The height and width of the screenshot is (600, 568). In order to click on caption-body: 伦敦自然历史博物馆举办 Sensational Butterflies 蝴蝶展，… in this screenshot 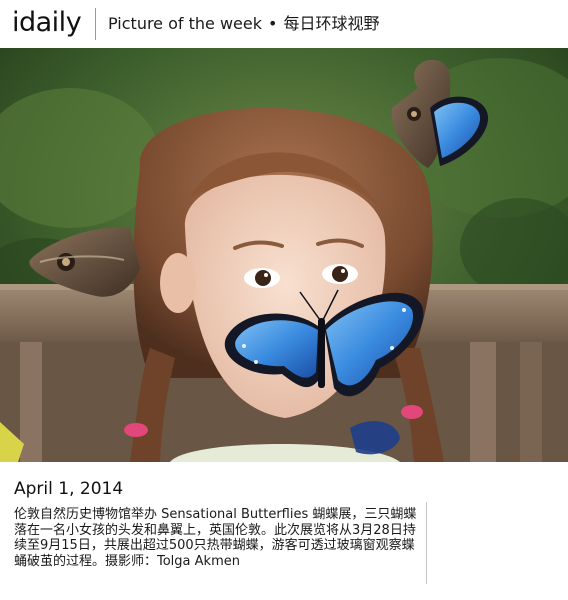, I will do `click(215, 538)`.